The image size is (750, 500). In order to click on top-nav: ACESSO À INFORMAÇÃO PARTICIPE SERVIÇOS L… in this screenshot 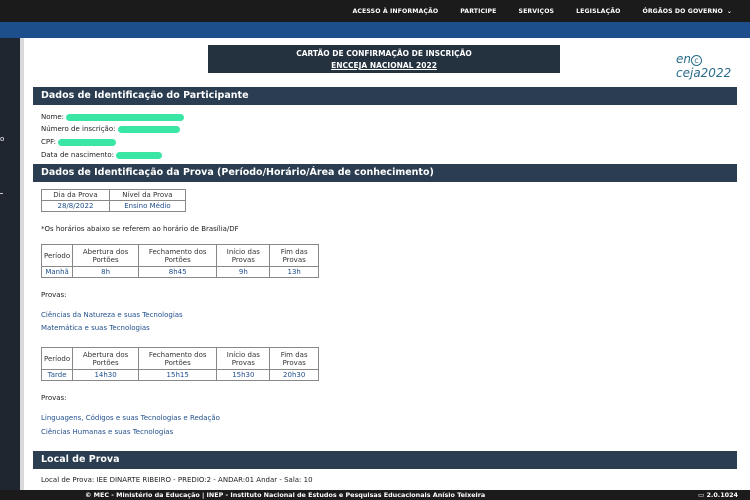, I will do `click(531, 11)`.